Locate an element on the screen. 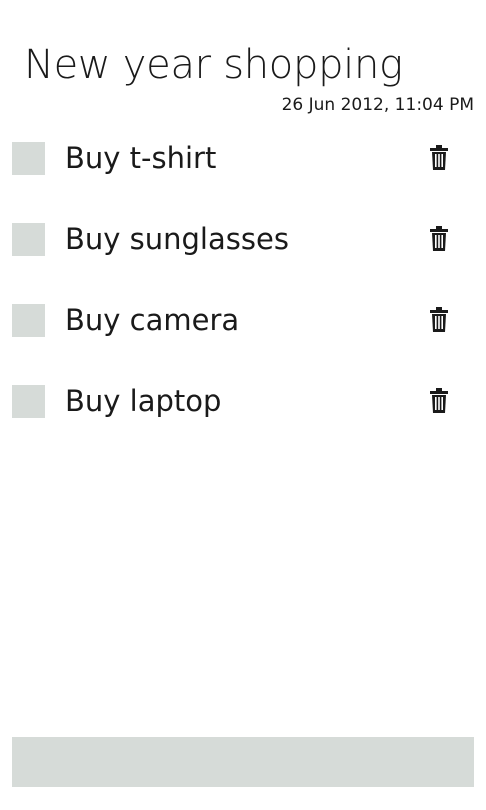 This screenshot has width=486, height=810. timestamp: 26 Jun 2012, 11:04 PM is located at coordinates (377, 105).